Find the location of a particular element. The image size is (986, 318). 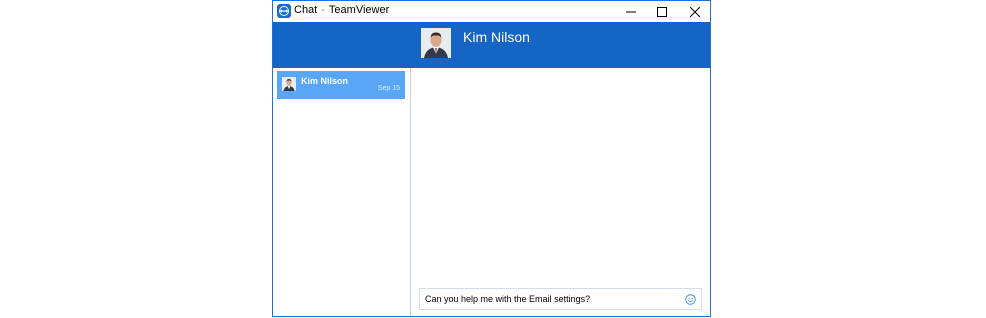

emoji-icon is located at coordinates (690, 299).